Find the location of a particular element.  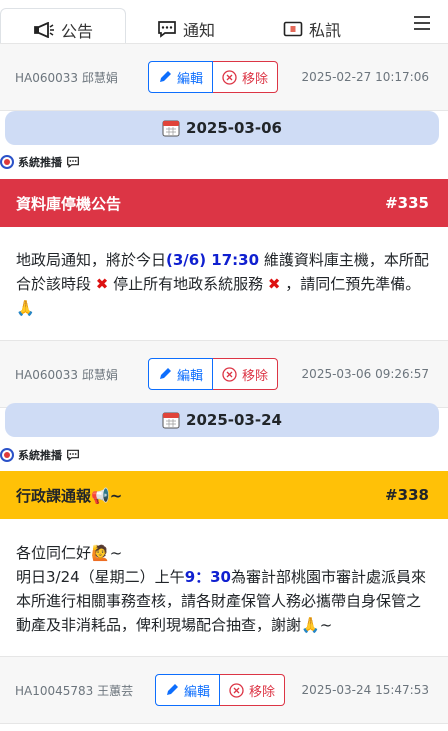

raising-hand-icon: 🙋 is located at coordinates (100, 553).